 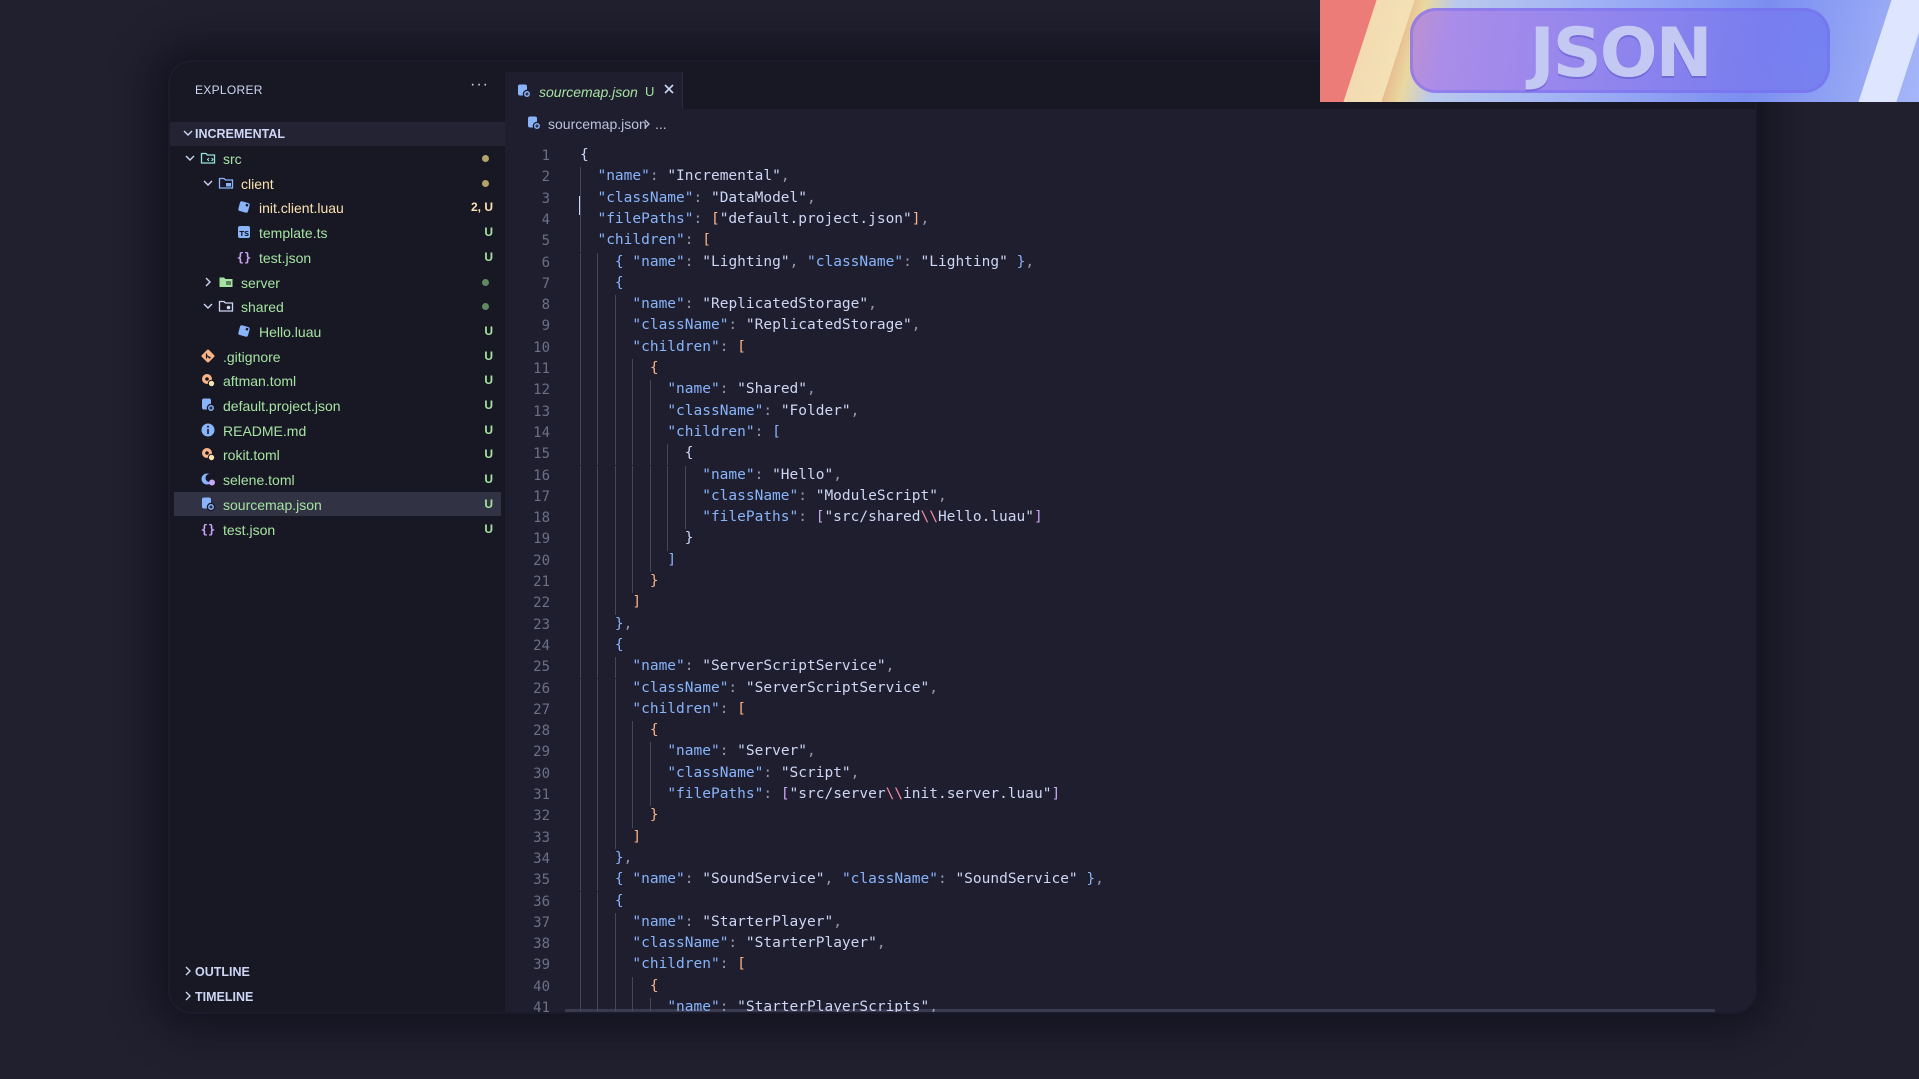 What do you see at coordinates (650, 91) in the screenshot?
I see `tab-git-status: U` at bounding box center [650, 91].